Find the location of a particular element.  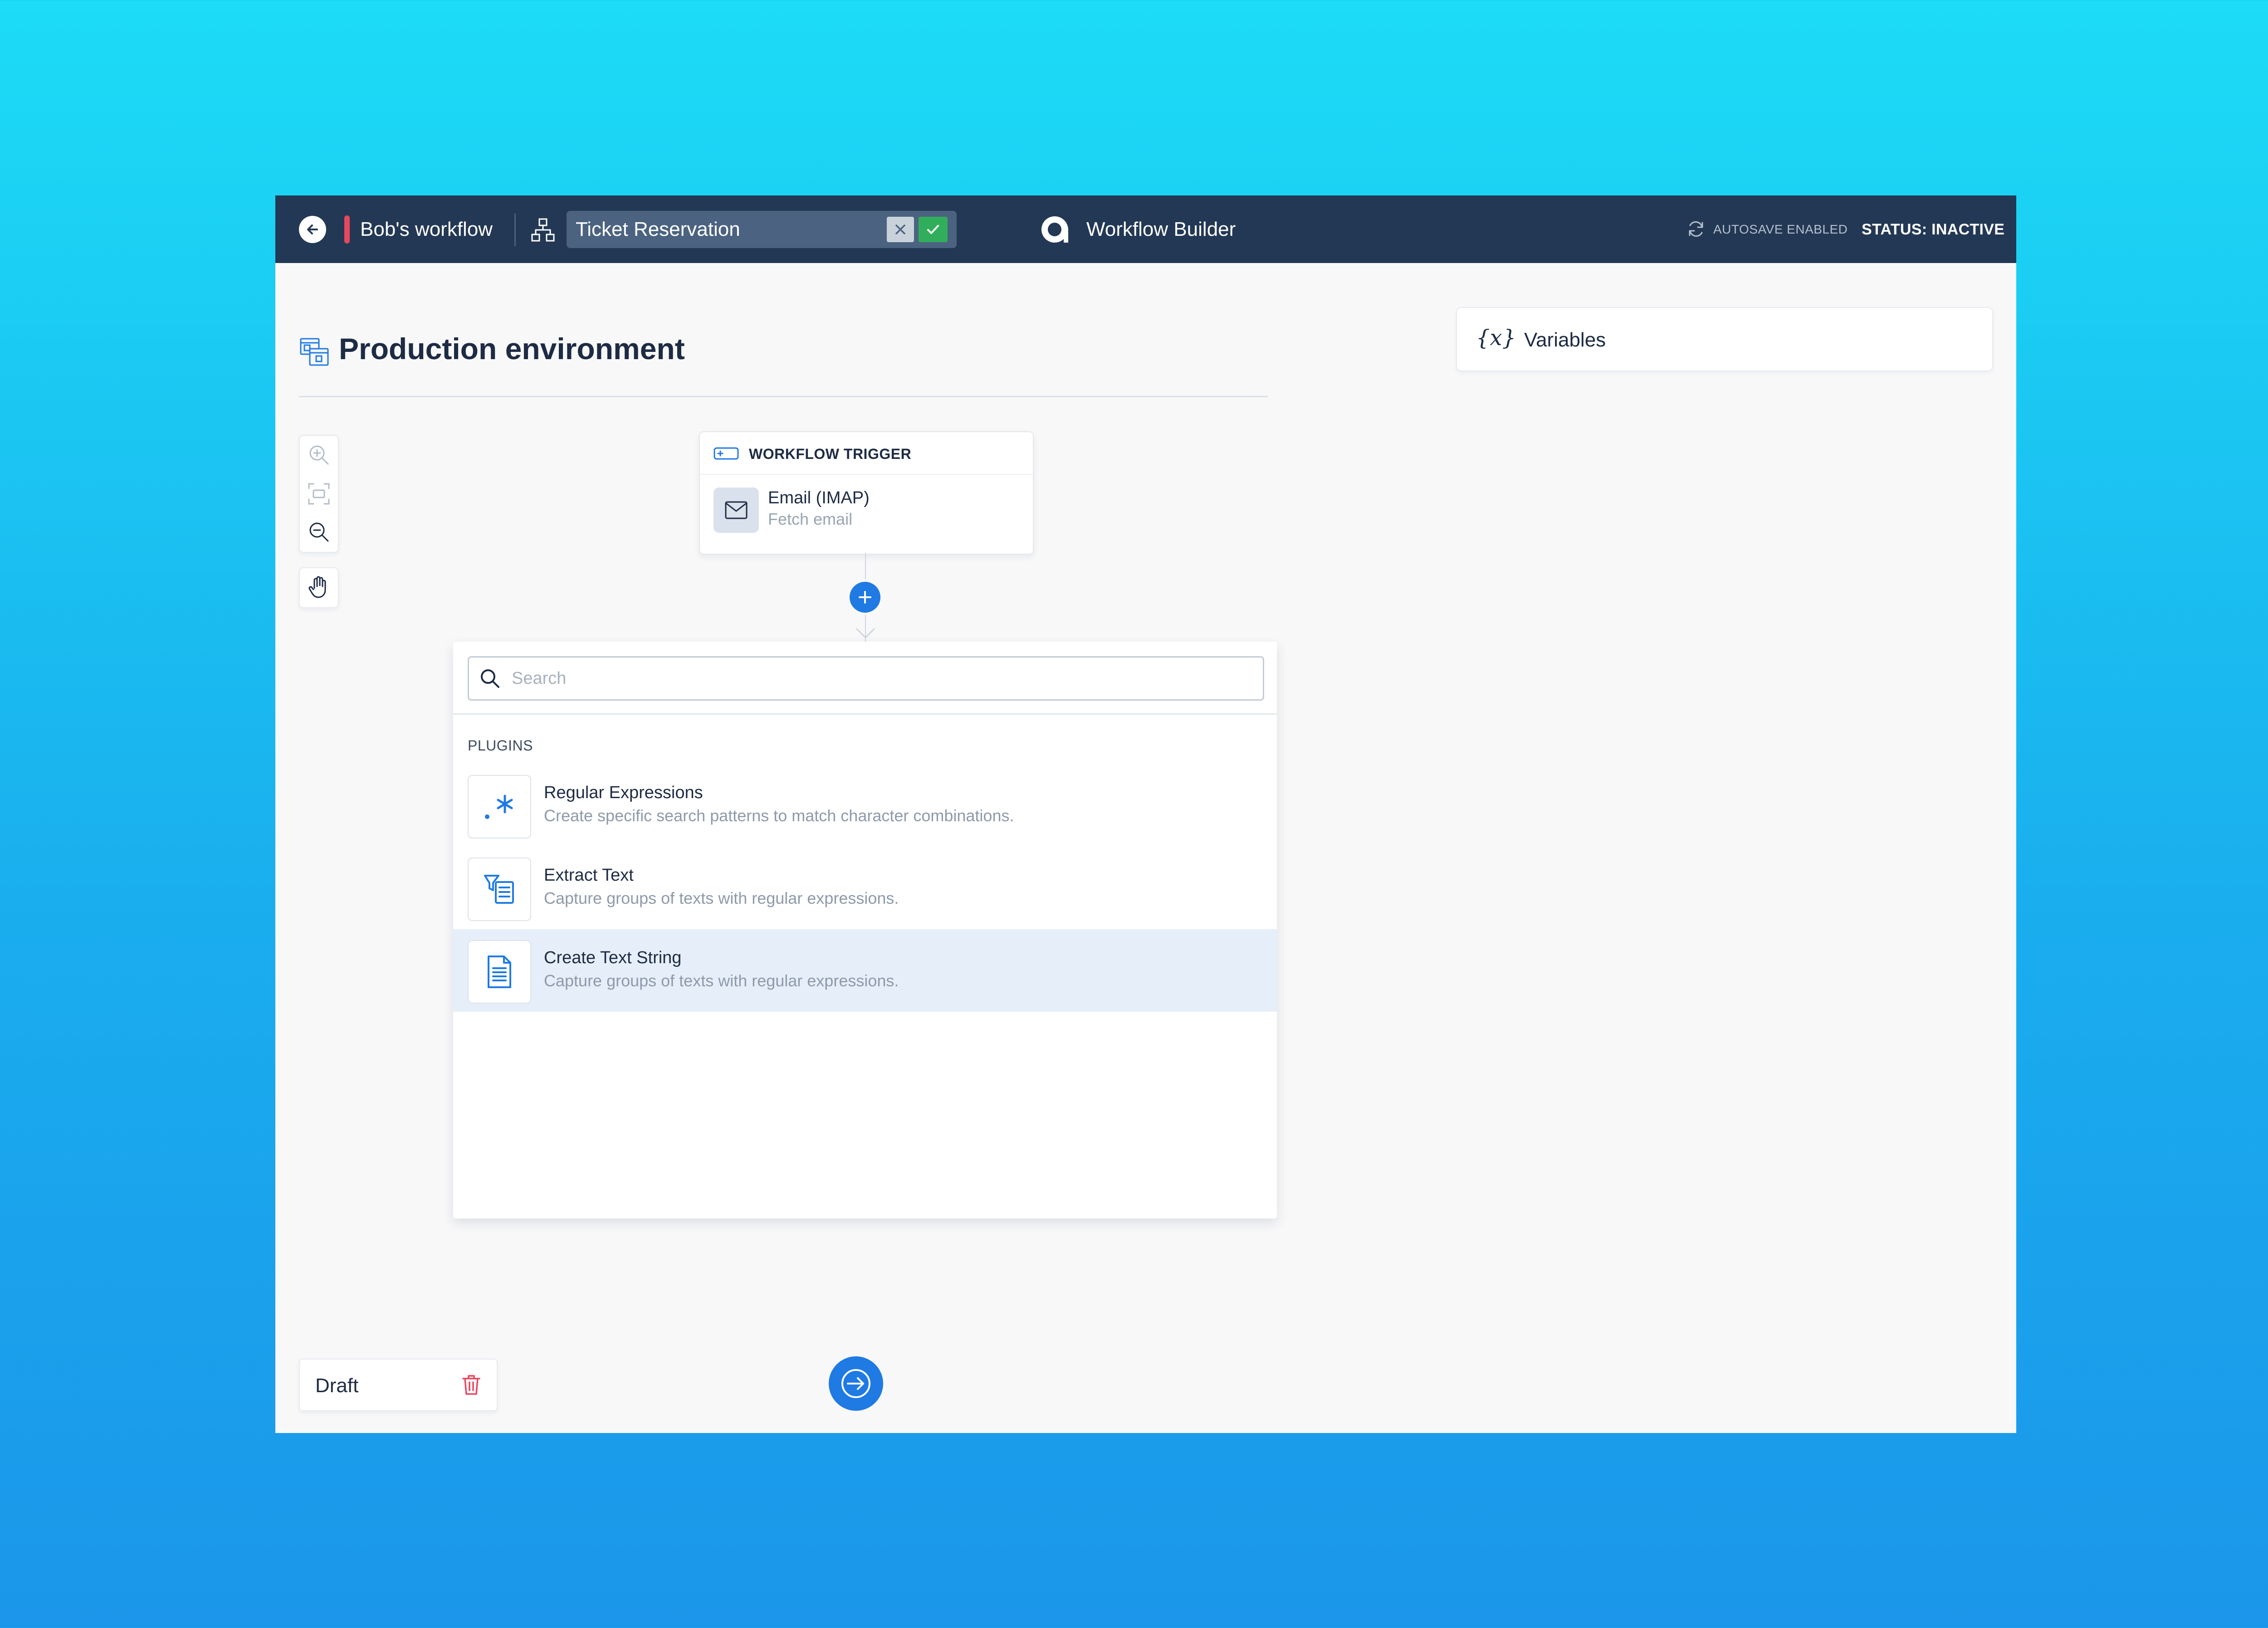

zoom-toolbar is located at coordinates (319, 494).